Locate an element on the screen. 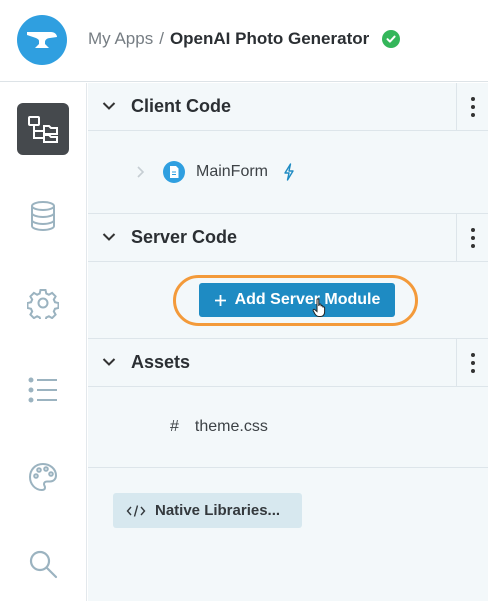  top-header: My Apps / OpenAI Photo Generator is located at coordinates (244, 41).